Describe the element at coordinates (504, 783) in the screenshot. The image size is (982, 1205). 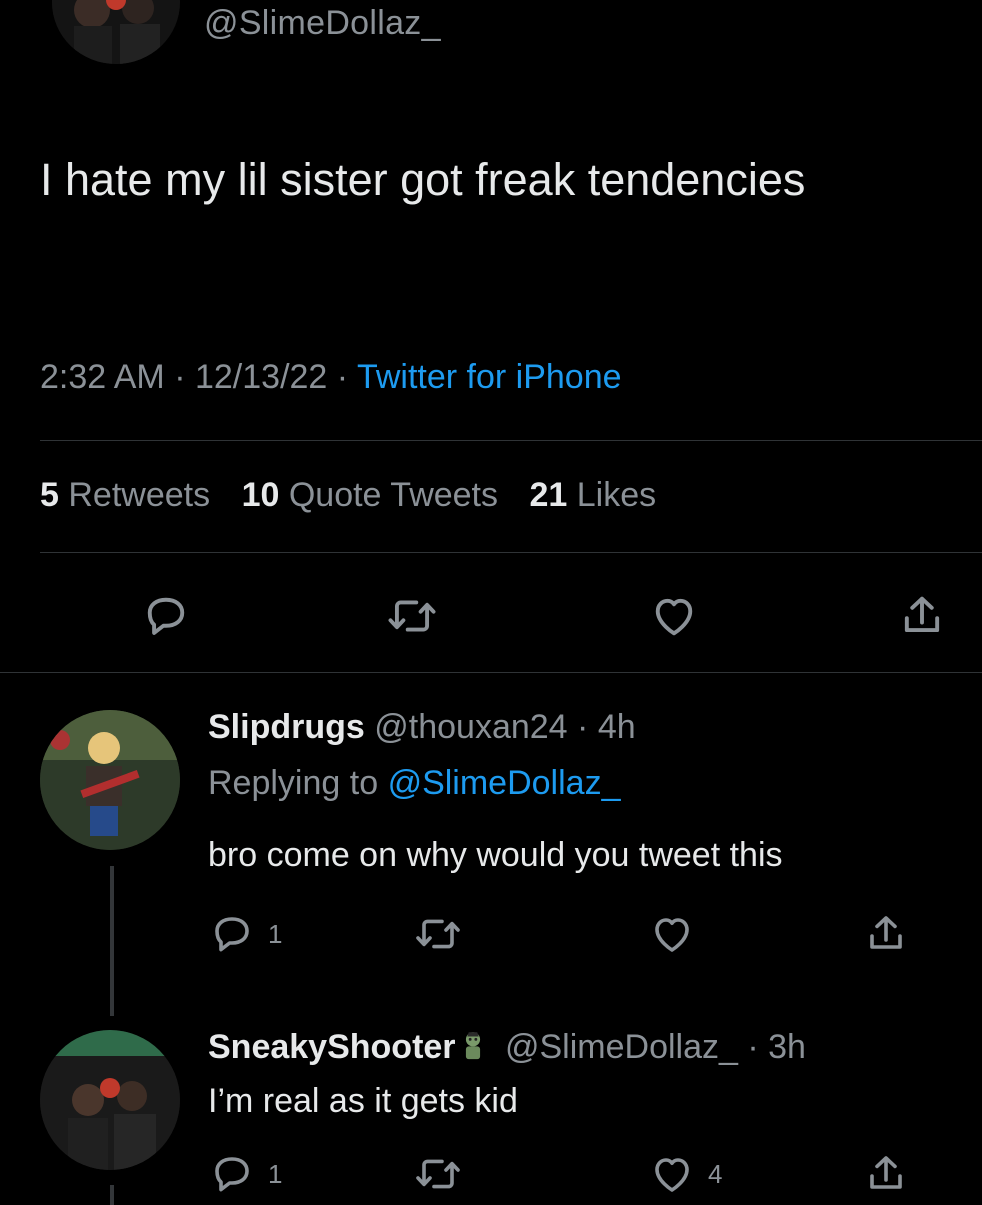
I see `replying-to-mention: @SlimeDollaz_` at that location.